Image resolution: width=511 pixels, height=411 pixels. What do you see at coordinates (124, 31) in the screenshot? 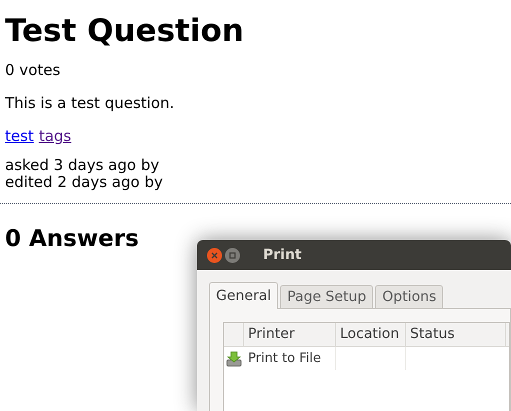
I see `question-title: Test Question` at bounding box center [124, 31].